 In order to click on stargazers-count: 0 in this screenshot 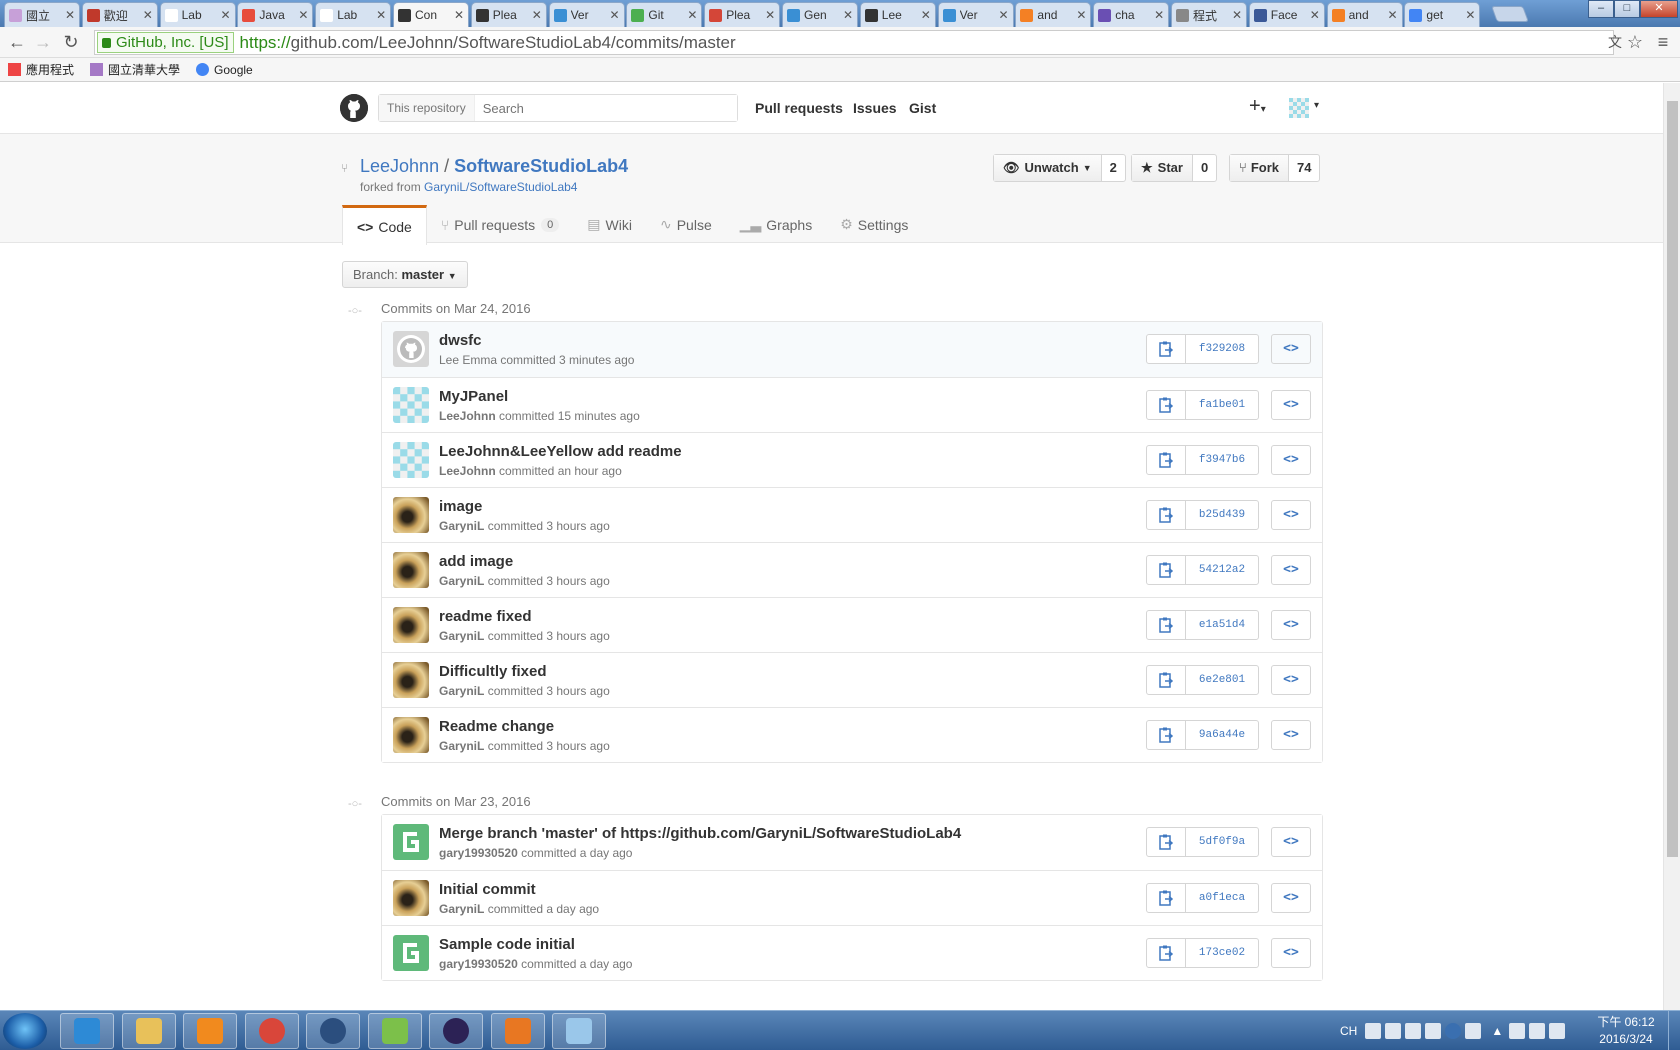, I will do `click(1204, 168)`.